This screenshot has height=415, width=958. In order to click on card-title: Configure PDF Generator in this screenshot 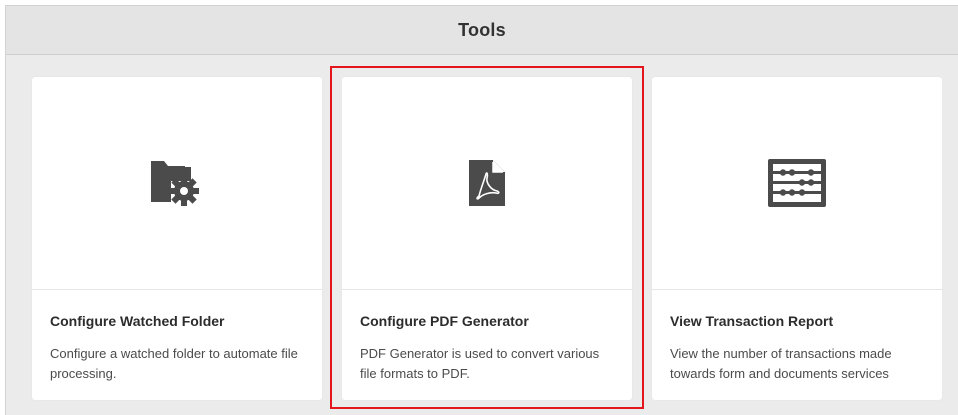, I will do `click(444, 321)`.